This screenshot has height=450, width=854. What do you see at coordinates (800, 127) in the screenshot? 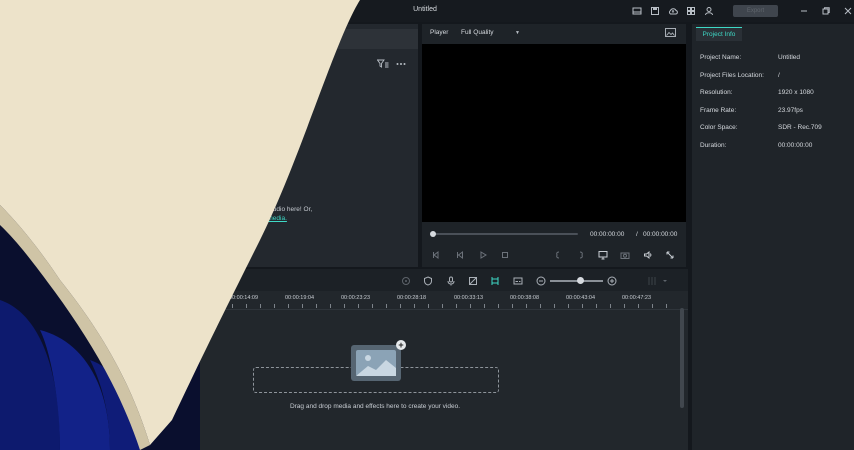
I see `color-space-value: SDR - Rec.709` at bounding box center [800, 127].